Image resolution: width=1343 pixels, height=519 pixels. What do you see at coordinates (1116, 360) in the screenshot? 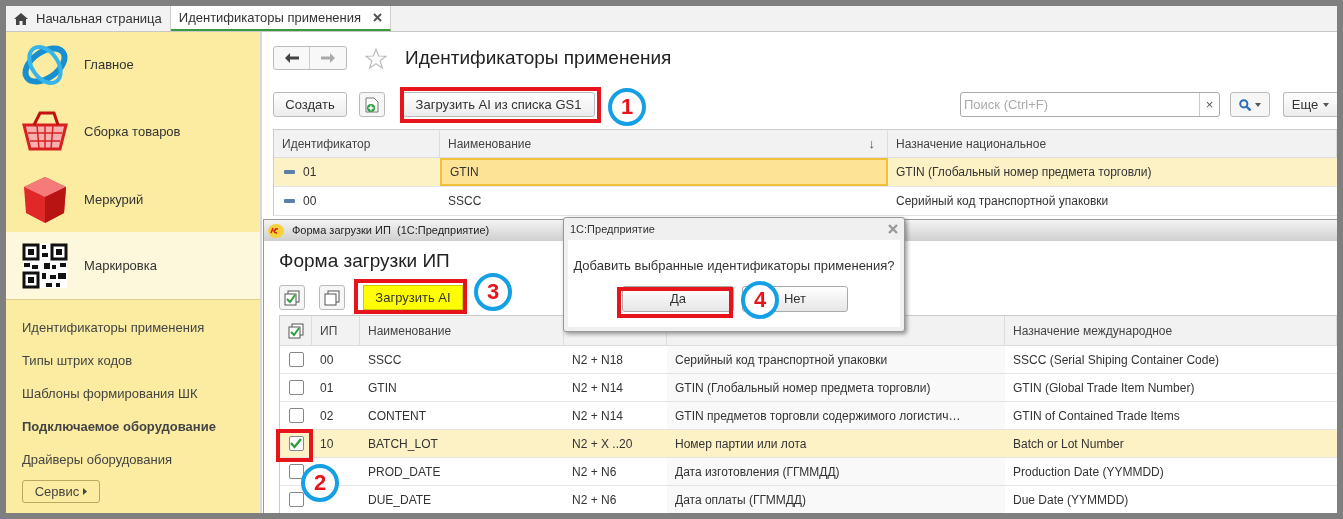
I see `table-cell-text: SSCC (Serial Shiping Container Code)` at bounding box center [1116, 360].